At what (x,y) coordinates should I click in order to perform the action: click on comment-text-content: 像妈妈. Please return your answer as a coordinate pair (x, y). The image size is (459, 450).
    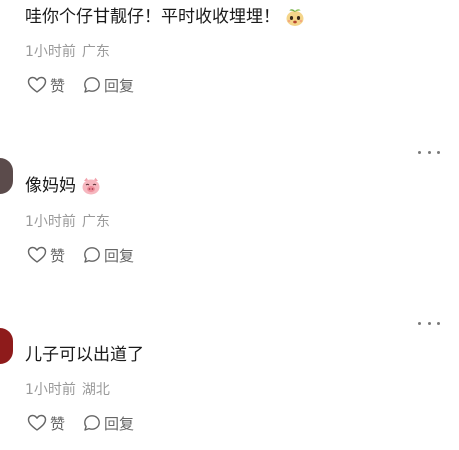
    Looking at the image, I should click on (50, 186).